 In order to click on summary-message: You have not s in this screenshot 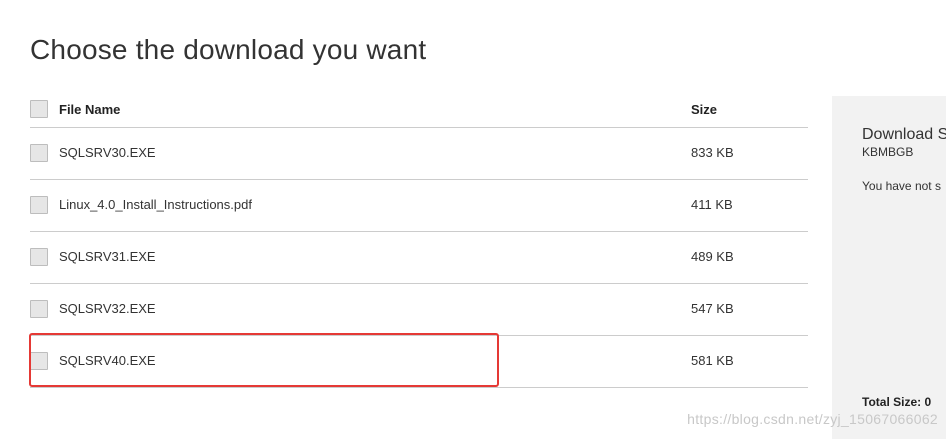, I will do `click(901, 186)`.